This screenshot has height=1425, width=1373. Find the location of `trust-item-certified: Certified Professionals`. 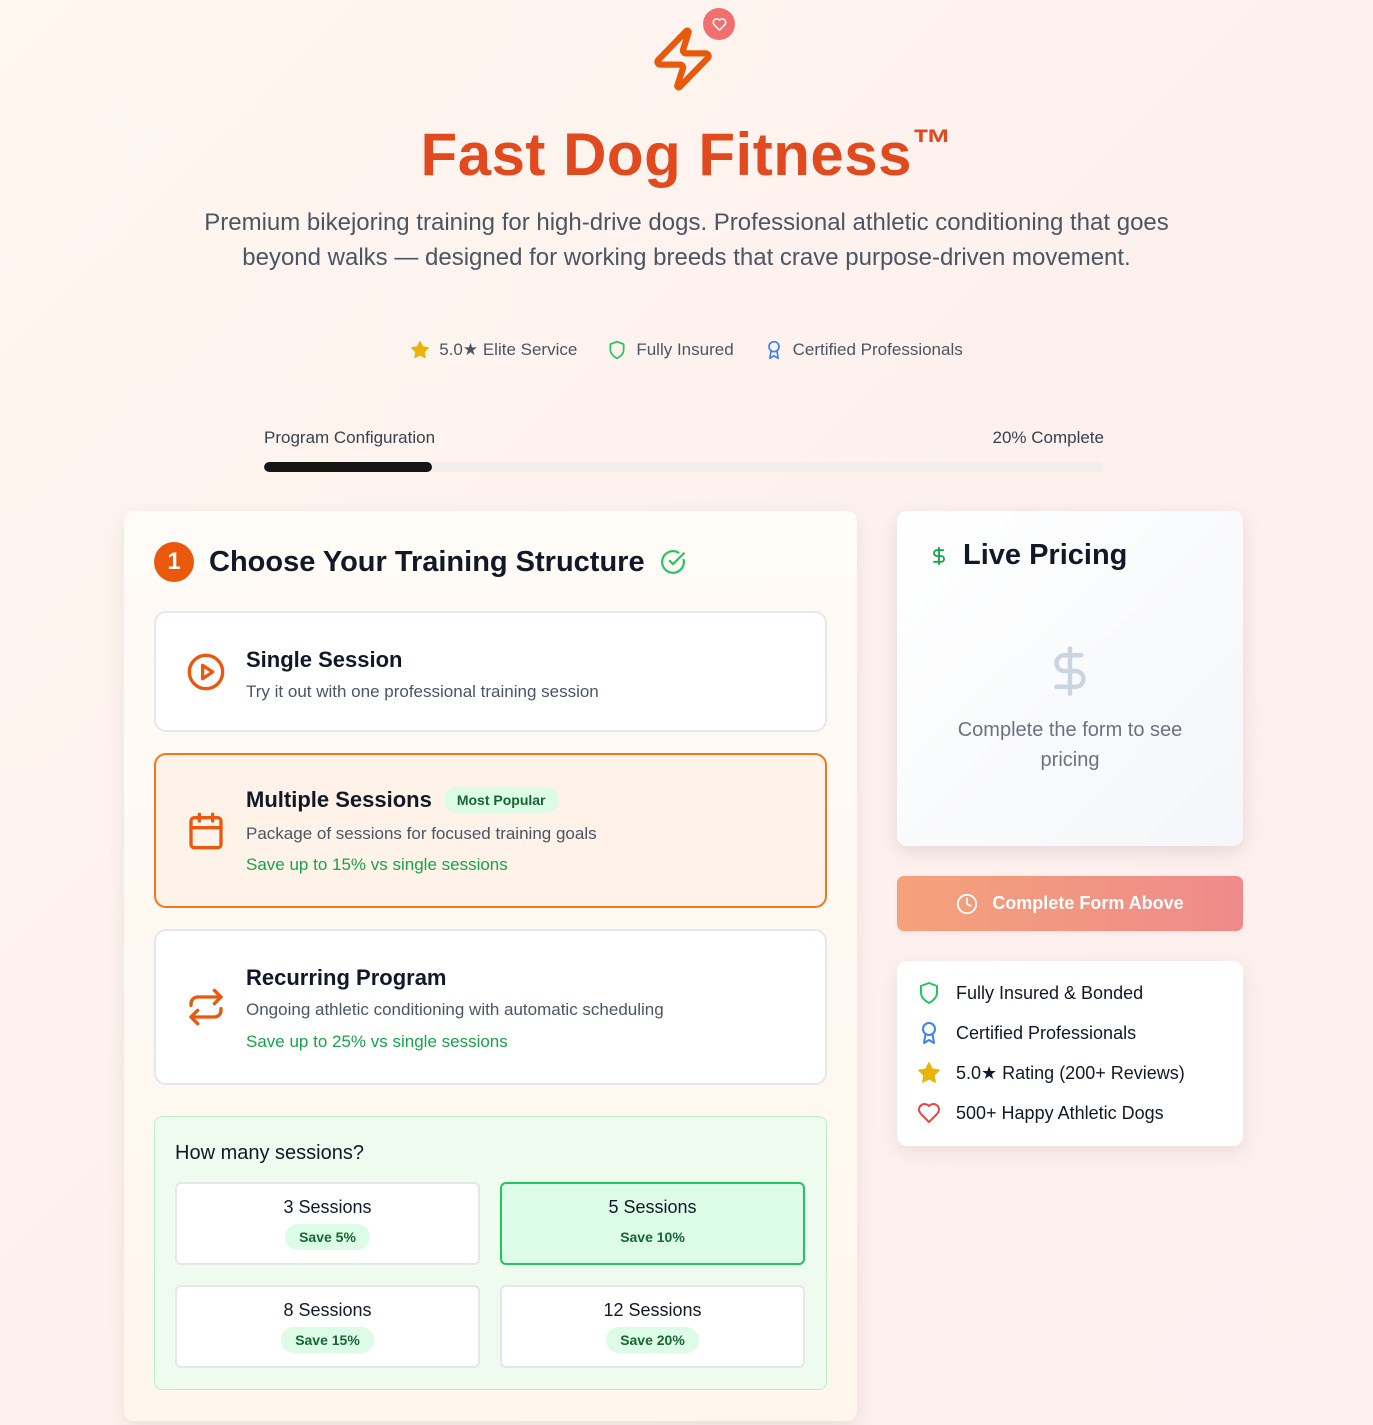

trust-item-certified: Certified Professionals is located at coordinates (1026, 1033).